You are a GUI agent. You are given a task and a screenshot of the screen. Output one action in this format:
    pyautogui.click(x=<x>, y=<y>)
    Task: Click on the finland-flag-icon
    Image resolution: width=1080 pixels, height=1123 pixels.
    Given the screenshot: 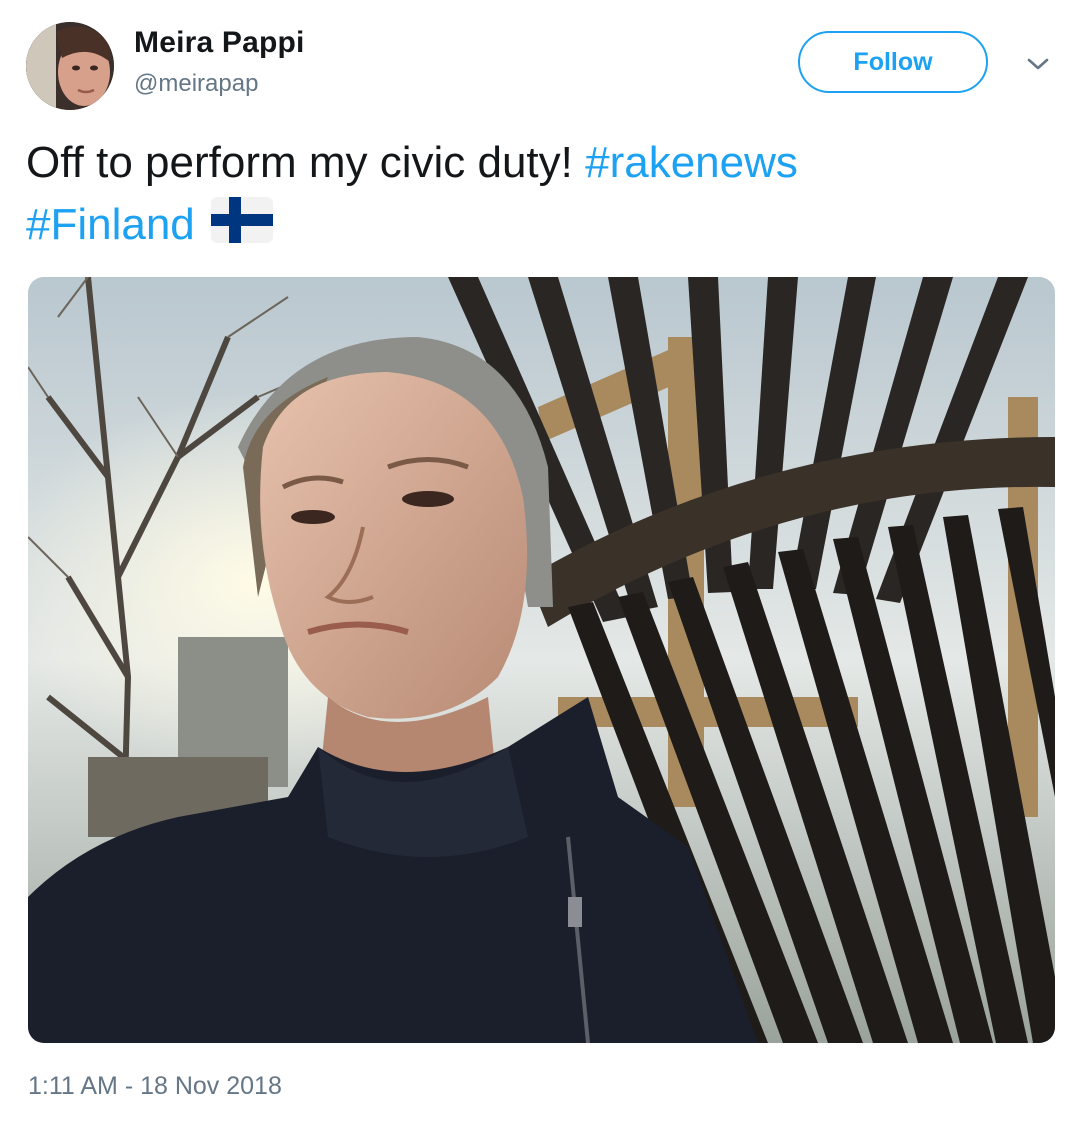 What is the action you would take?
    pyautogui.click(x=241, y=220)
    